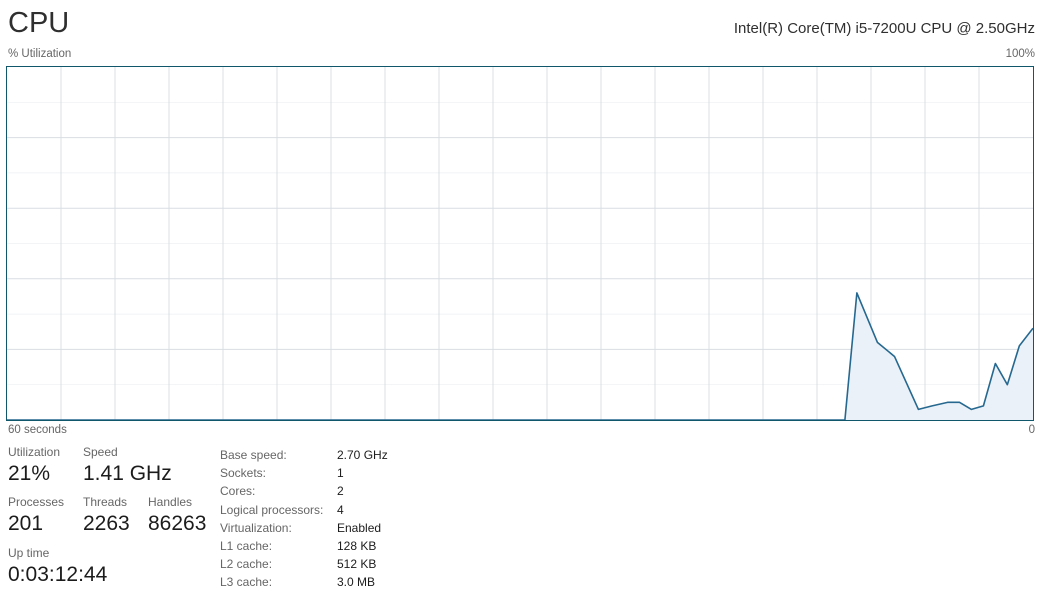 The image size is (1044, 594). Describe the element at coordinates (350, 510) in the screenshot. I see `spec-row: Logical processors: 4` at that location.